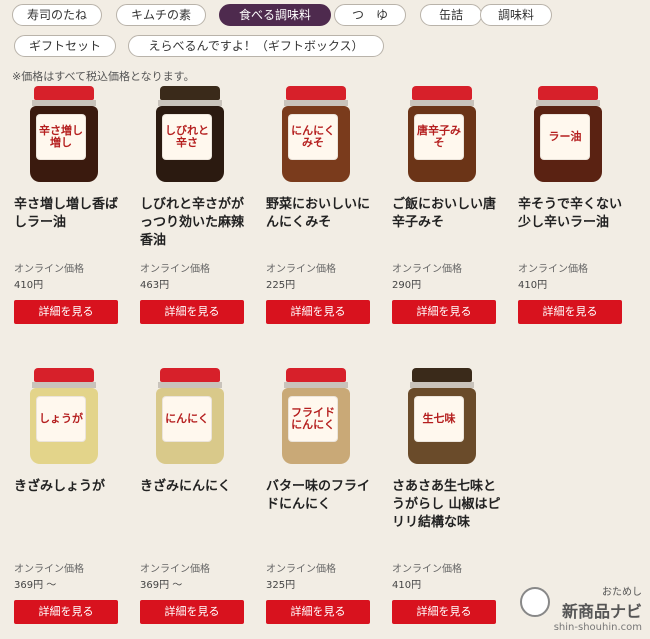 This screenshot has height=639, width=650. I want to click on price-note: ※価格はすべて税込価格となります。, so click(103, 76).